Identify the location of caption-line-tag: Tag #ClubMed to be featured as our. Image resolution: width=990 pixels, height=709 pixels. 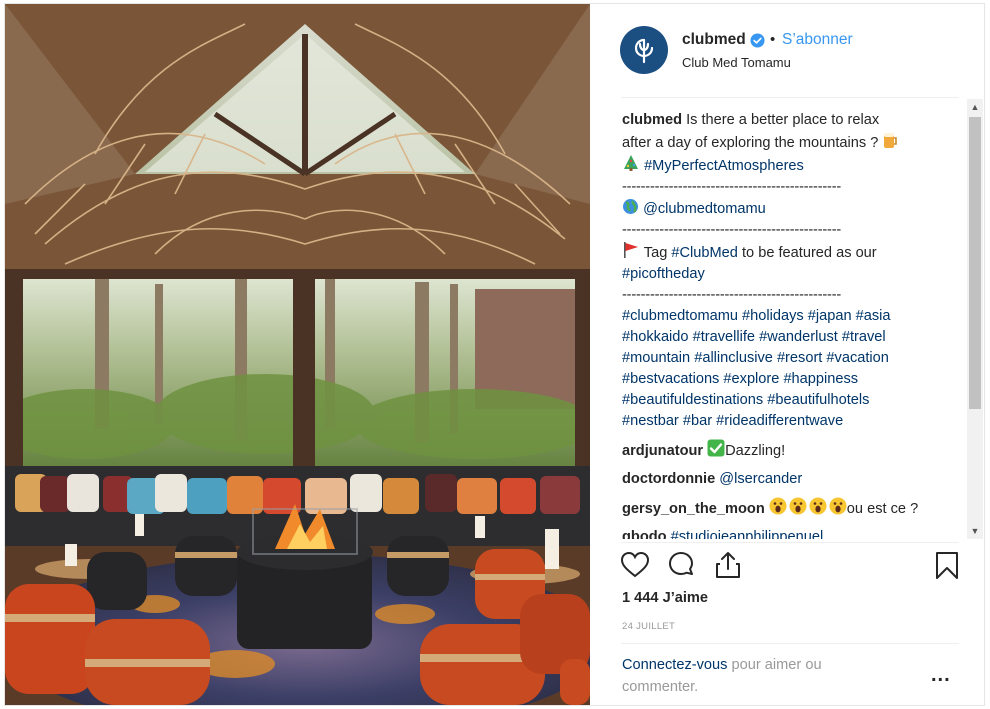
(791, 252).